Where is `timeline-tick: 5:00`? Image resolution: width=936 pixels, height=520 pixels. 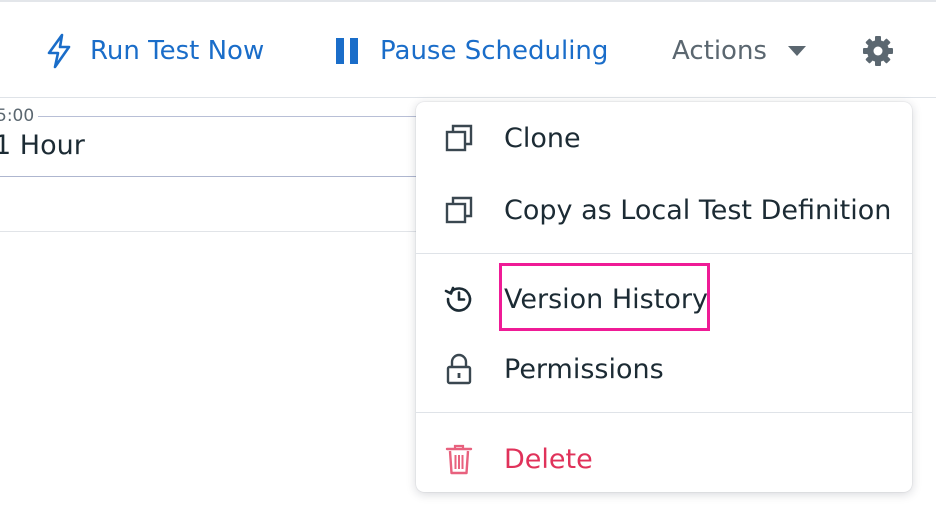 timeline-tick: 5:00 is located at coordinates (208, 116).